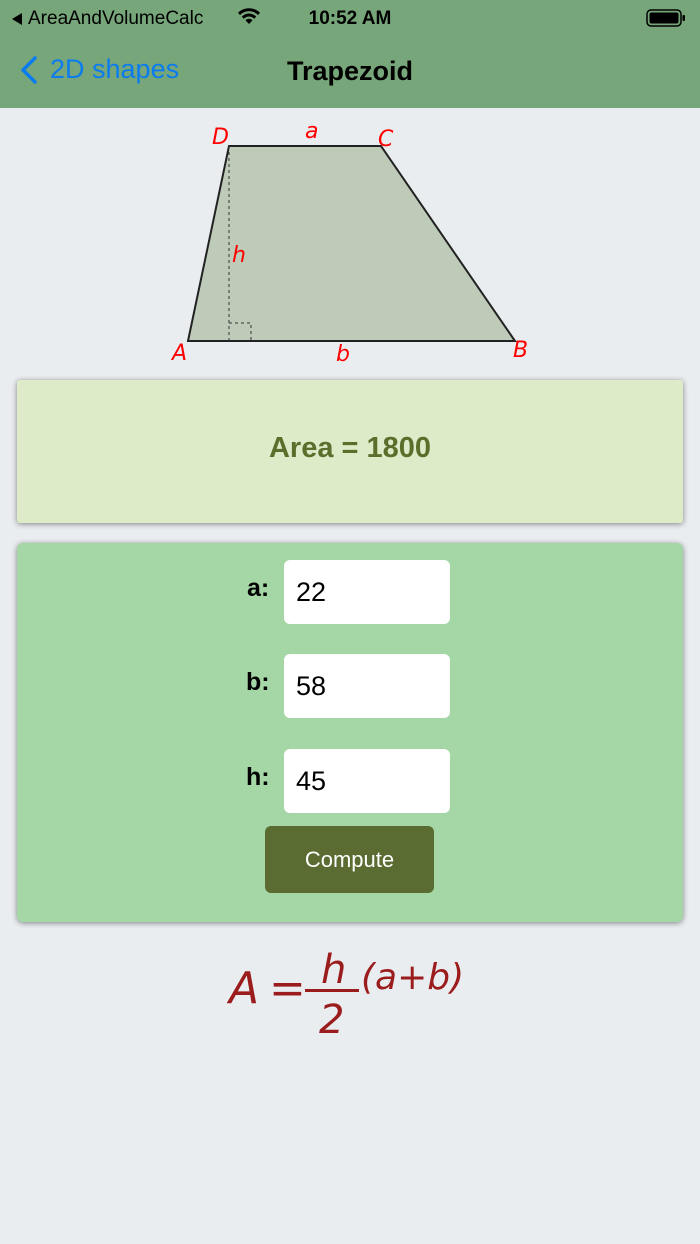 This screenshot has width=700, height=1244. Describe the element at coordinates (258, 682) in the screenshot. I see `label-b: b:` at that location.